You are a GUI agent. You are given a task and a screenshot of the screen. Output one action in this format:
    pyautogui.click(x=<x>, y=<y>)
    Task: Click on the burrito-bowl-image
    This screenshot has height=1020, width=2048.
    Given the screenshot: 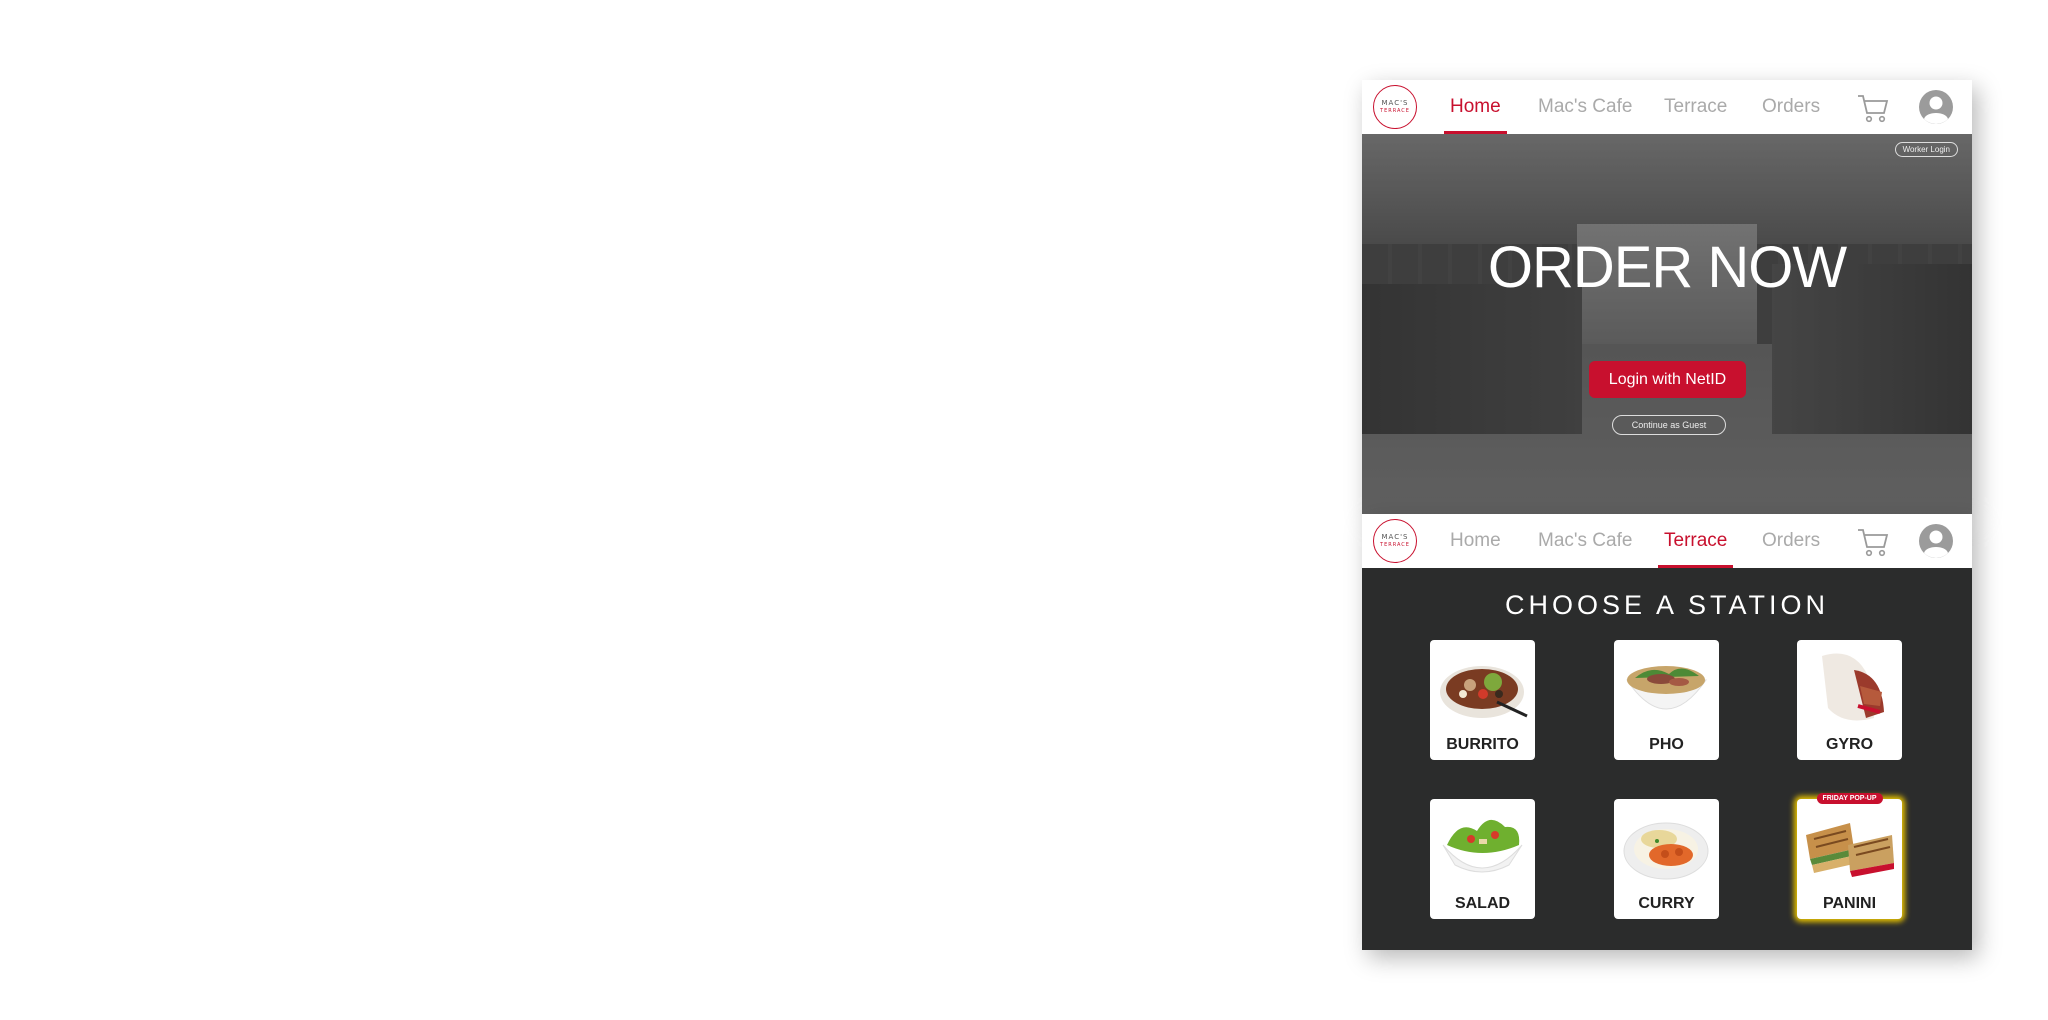 What is the action you would take?
    pyautogui.click(x=1484, y=692)
    